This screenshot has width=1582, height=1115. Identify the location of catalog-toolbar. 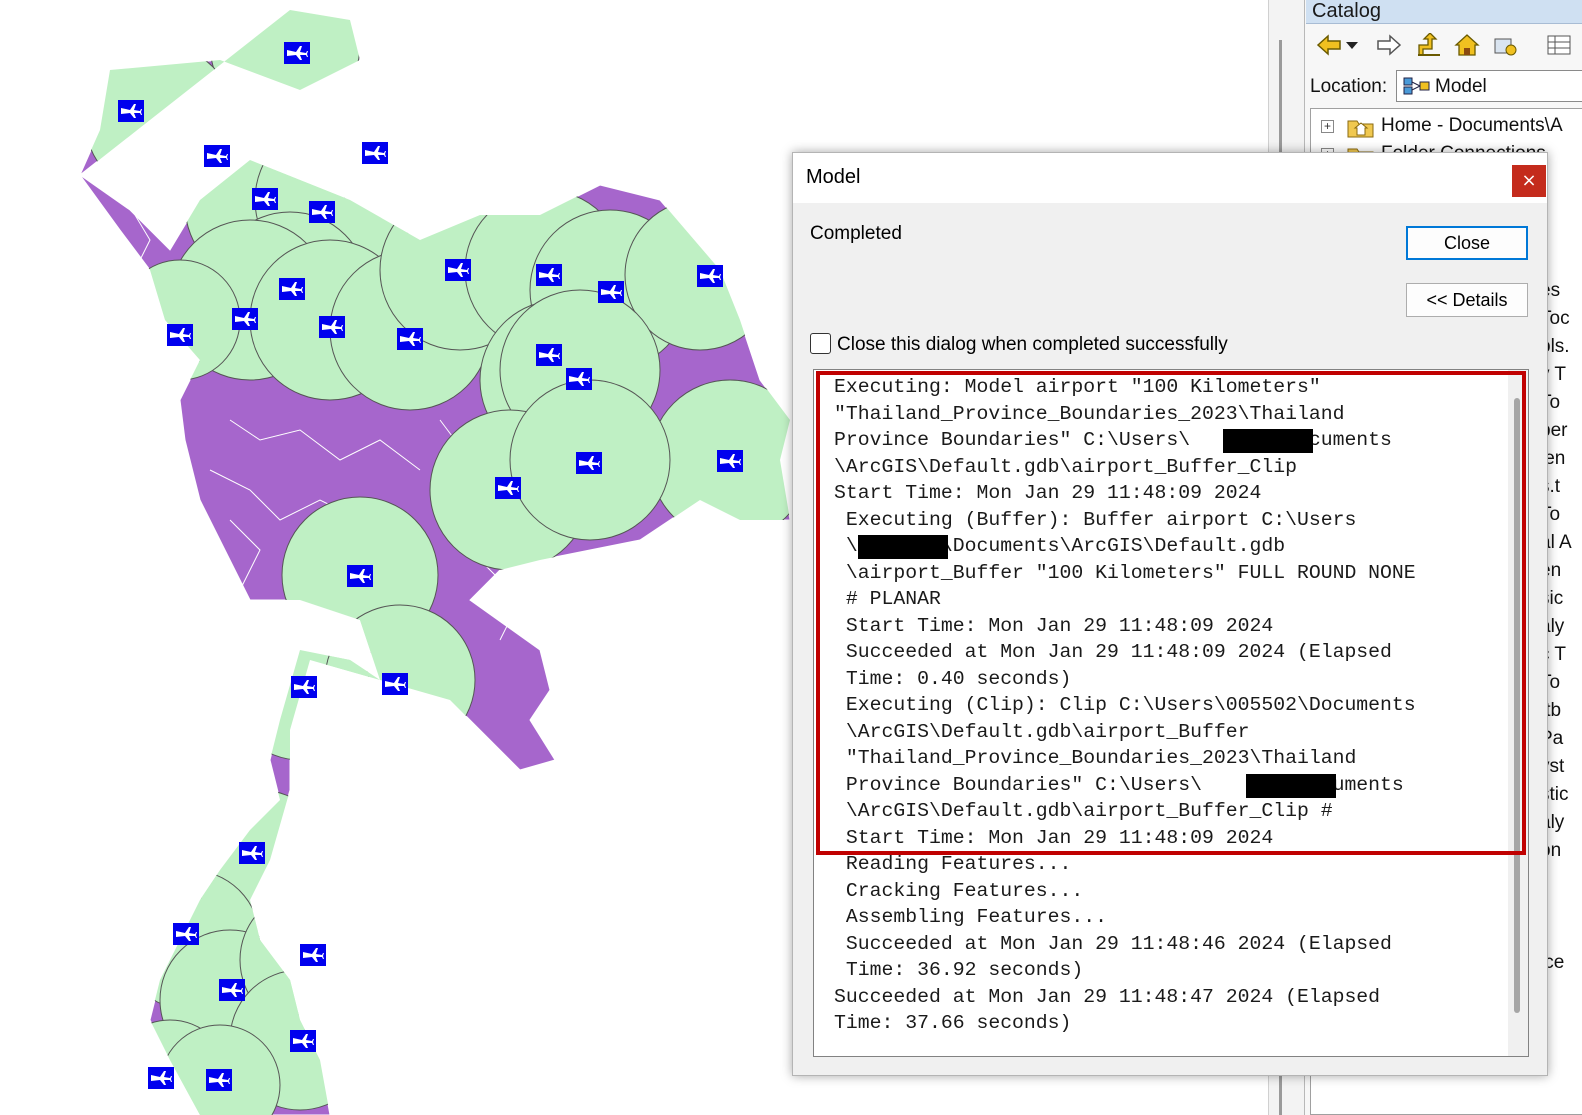
(1444, 46).